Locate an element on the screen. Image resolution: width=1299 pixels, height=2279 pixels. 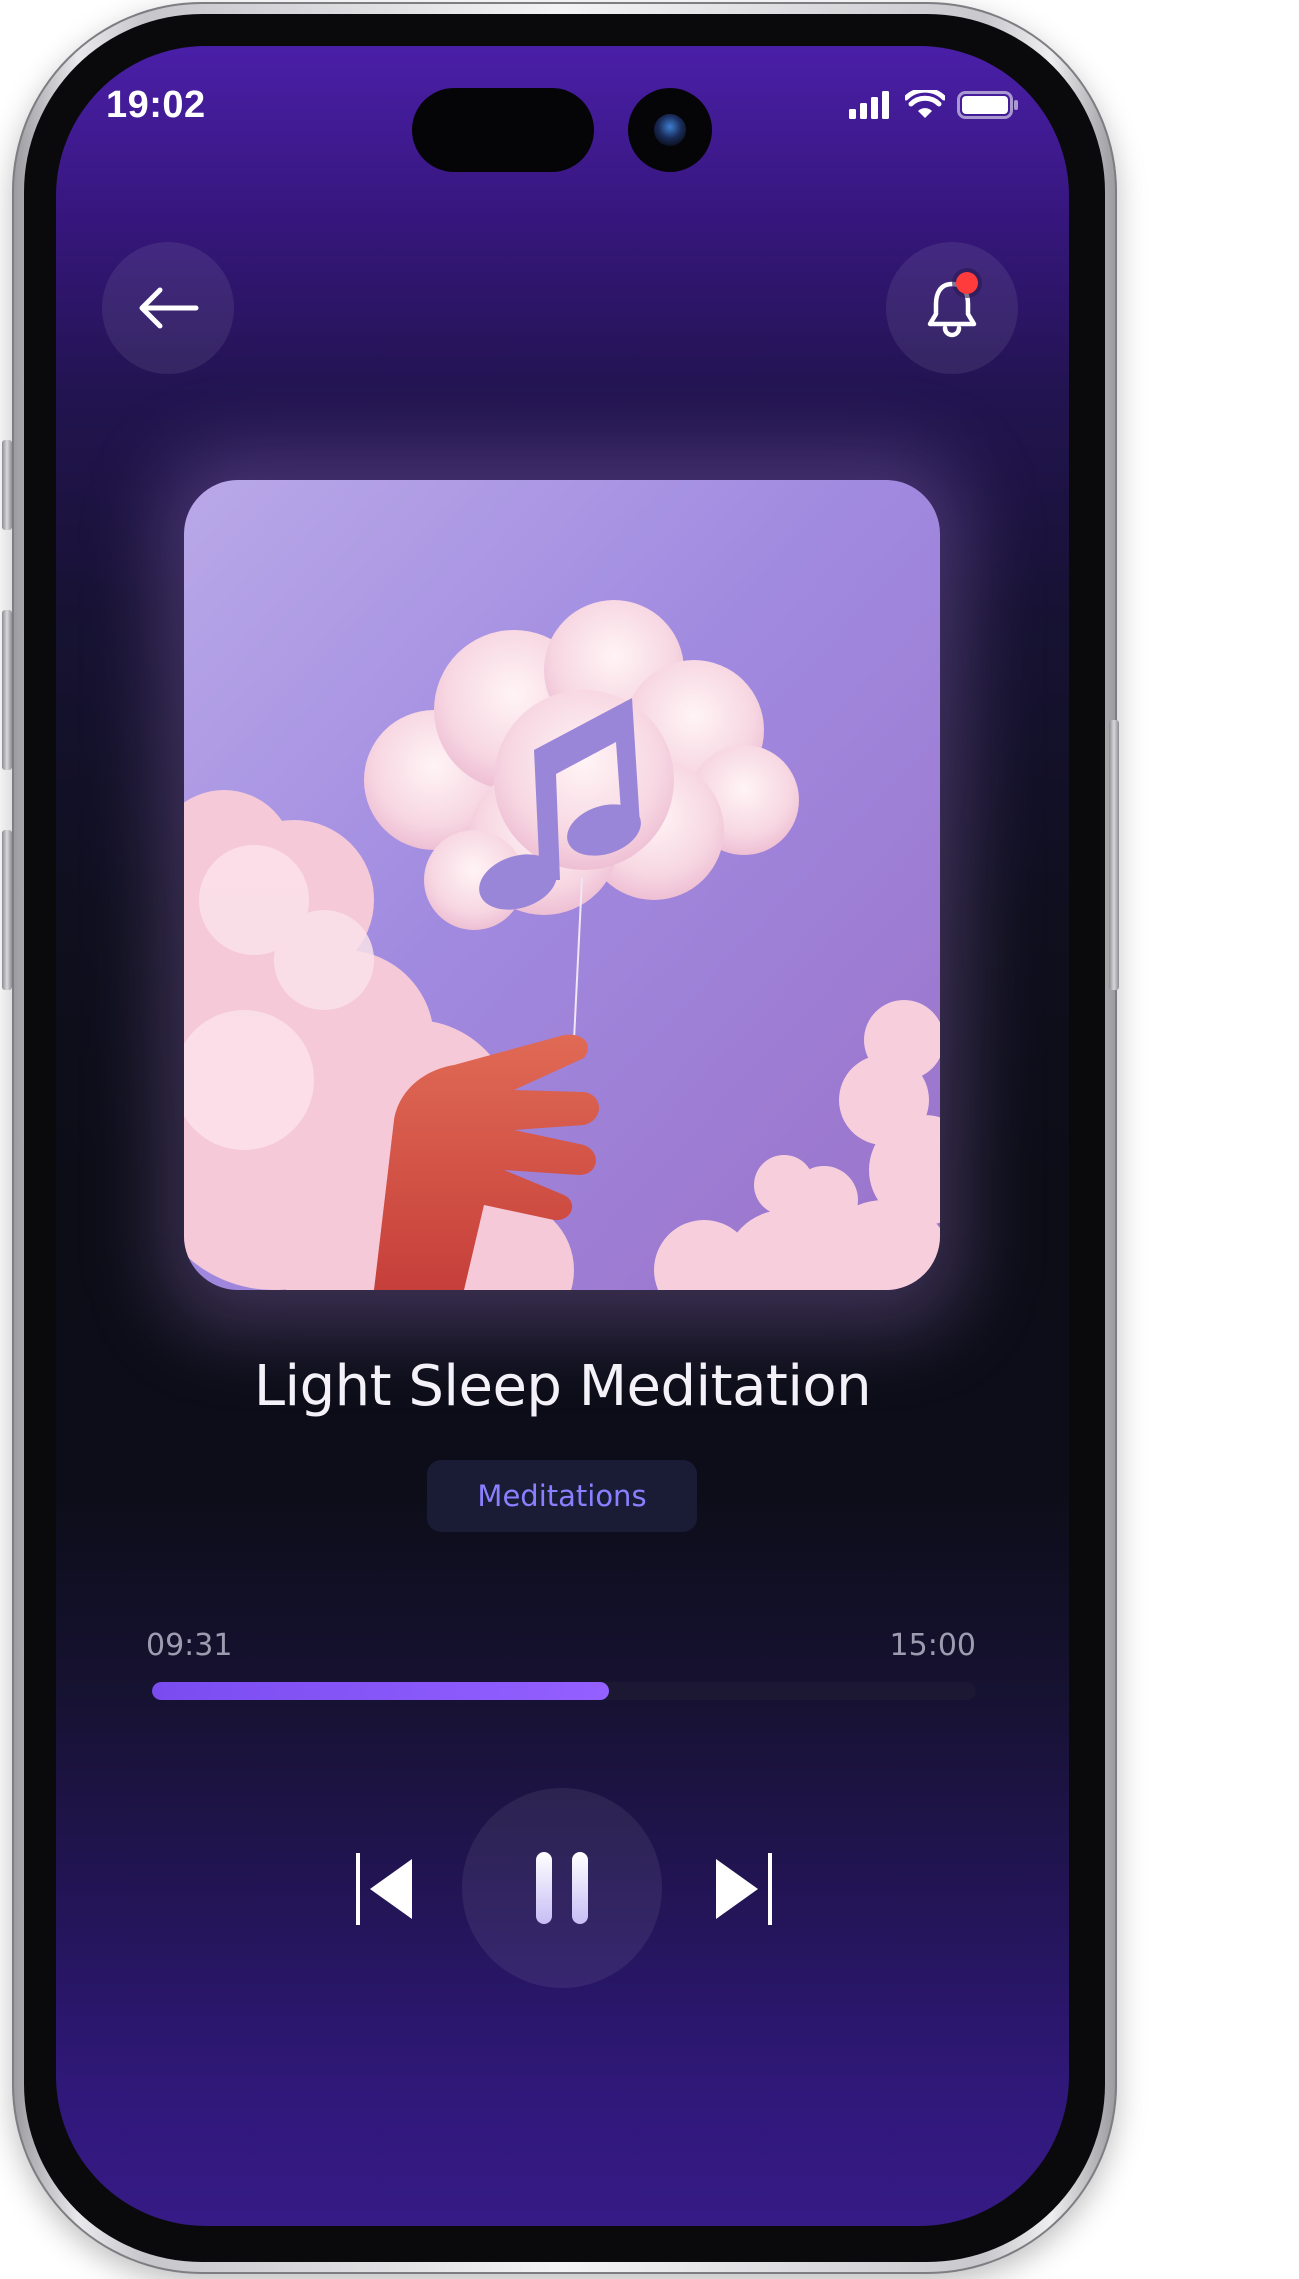
pause-icon is located at coordinates (562, 1888).